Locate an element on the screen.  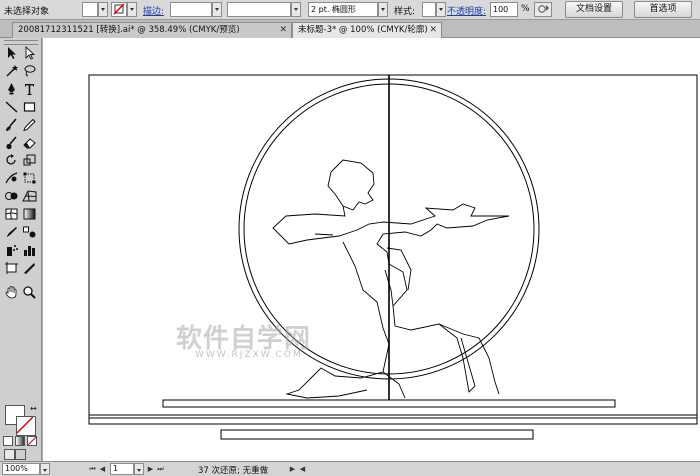
line-segment-tool-button is located at coordinates (11, 107).